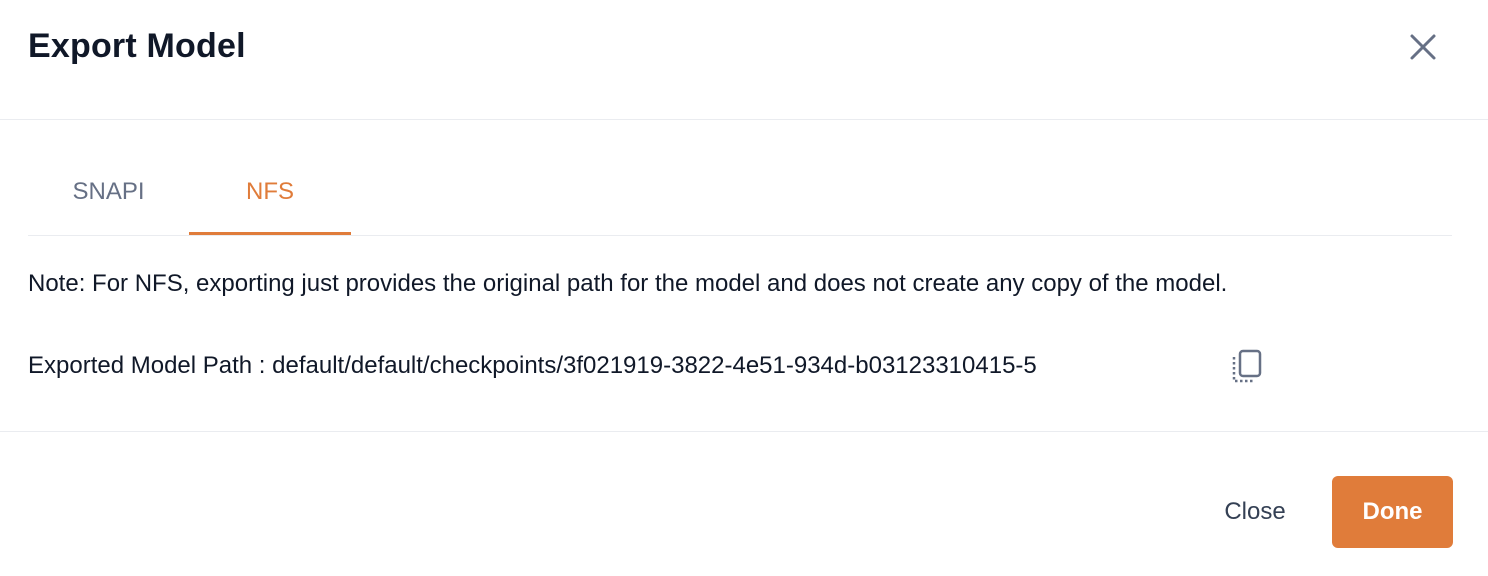 The image size is (1488, 576). What do you see at coordinates (740, 193) in the screenshot?
I see `tab-bar: SNAPI NFS` at bounding box center [740, 193].